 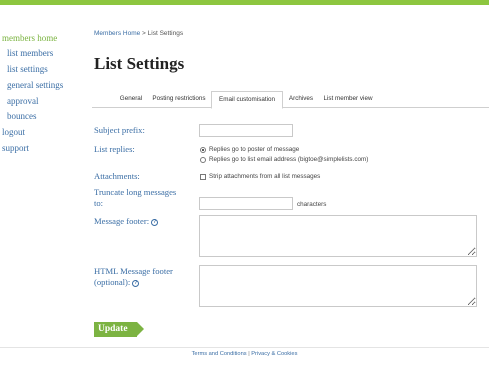 I want to click on sidebar-item-general-settings: general settings, so click(x=35, y=85).